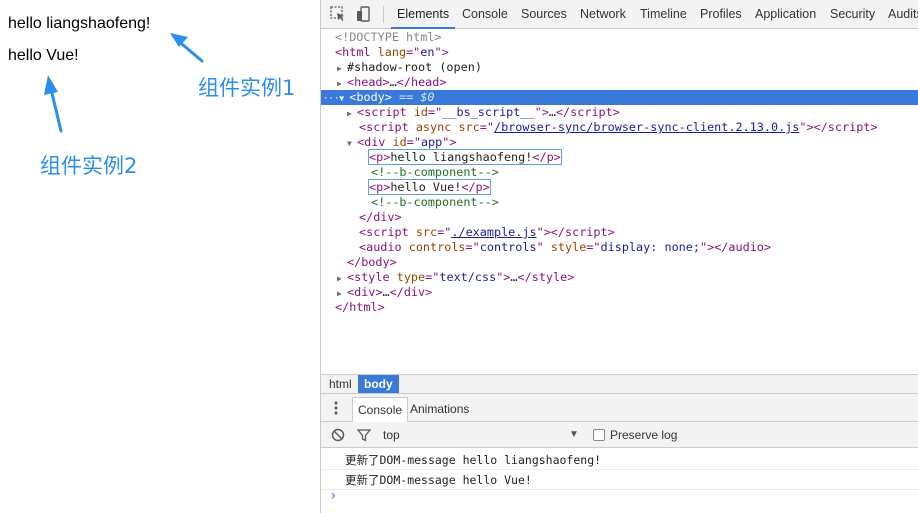 The width and height of the screenshot is (918, 513). Describe the element at coordinates (340, 384) in the screenshot. I see `breadcrumb-html: html` at that location.